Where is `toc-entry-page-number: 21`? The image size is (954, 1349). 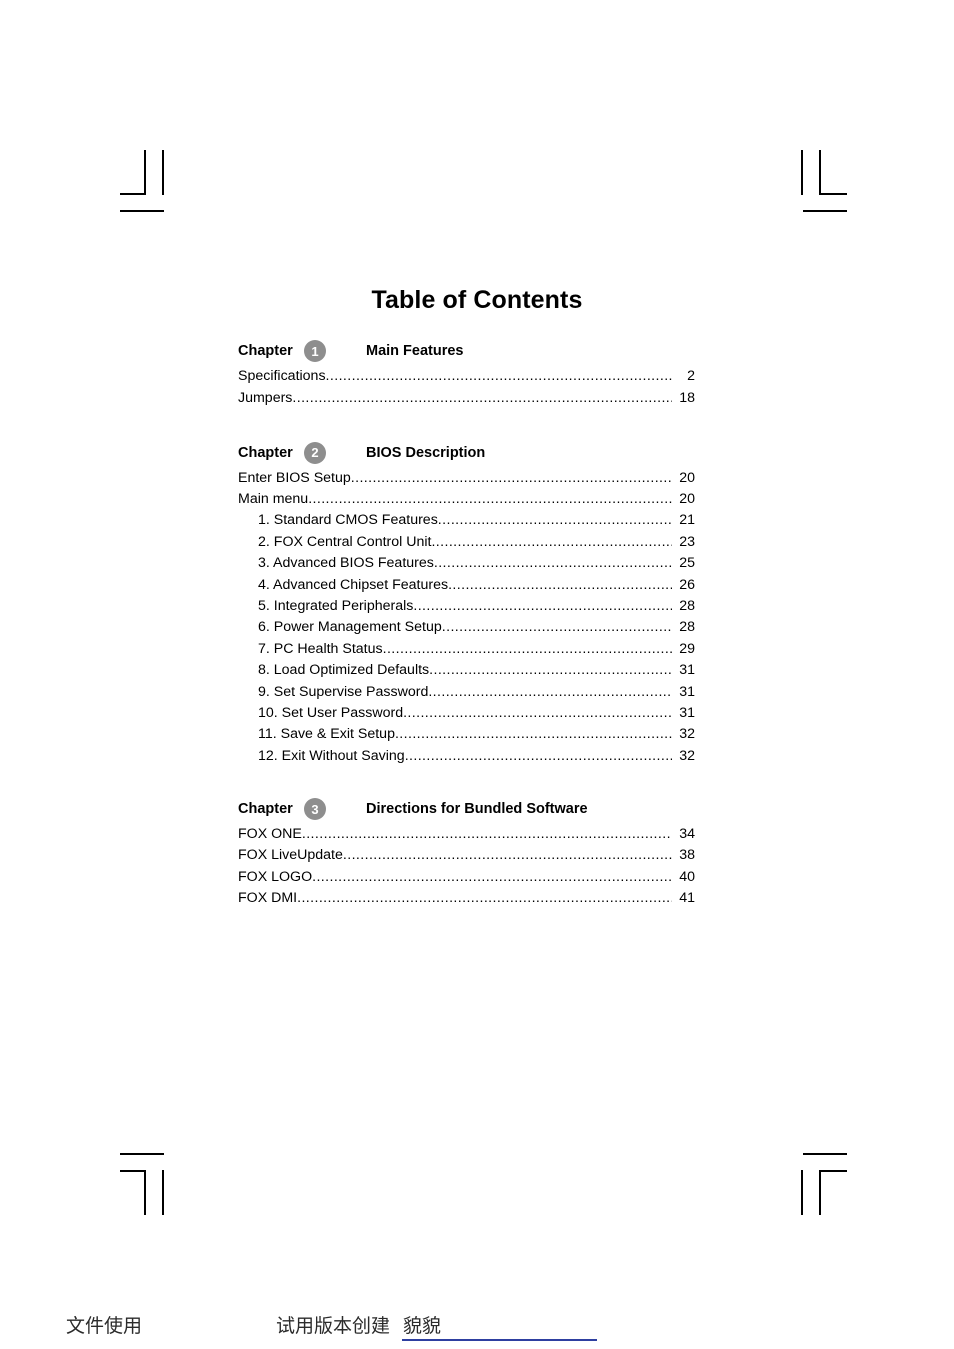 toc-entry-page-number: 21 is located at coordinates (687, 520).